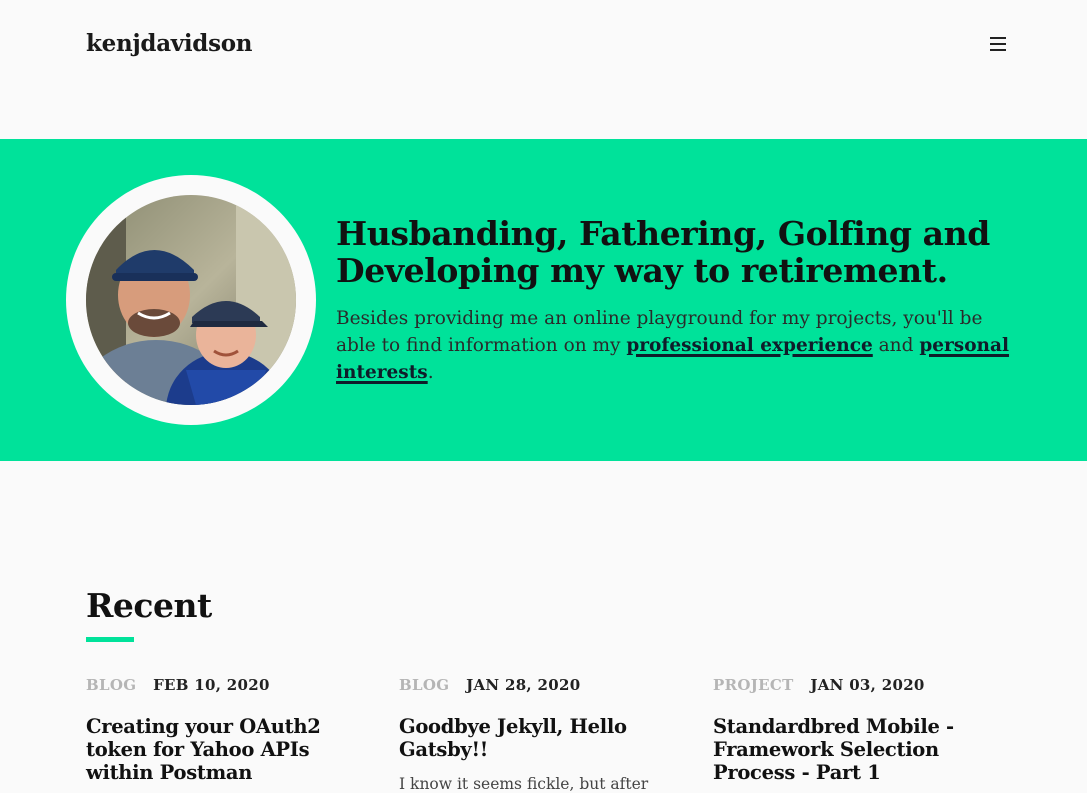 The width and height of the screenshot is (1087, 793). I want to click on card-title: Goodbye Jekyll, Hello Gatsby!!, so click(544, 738).